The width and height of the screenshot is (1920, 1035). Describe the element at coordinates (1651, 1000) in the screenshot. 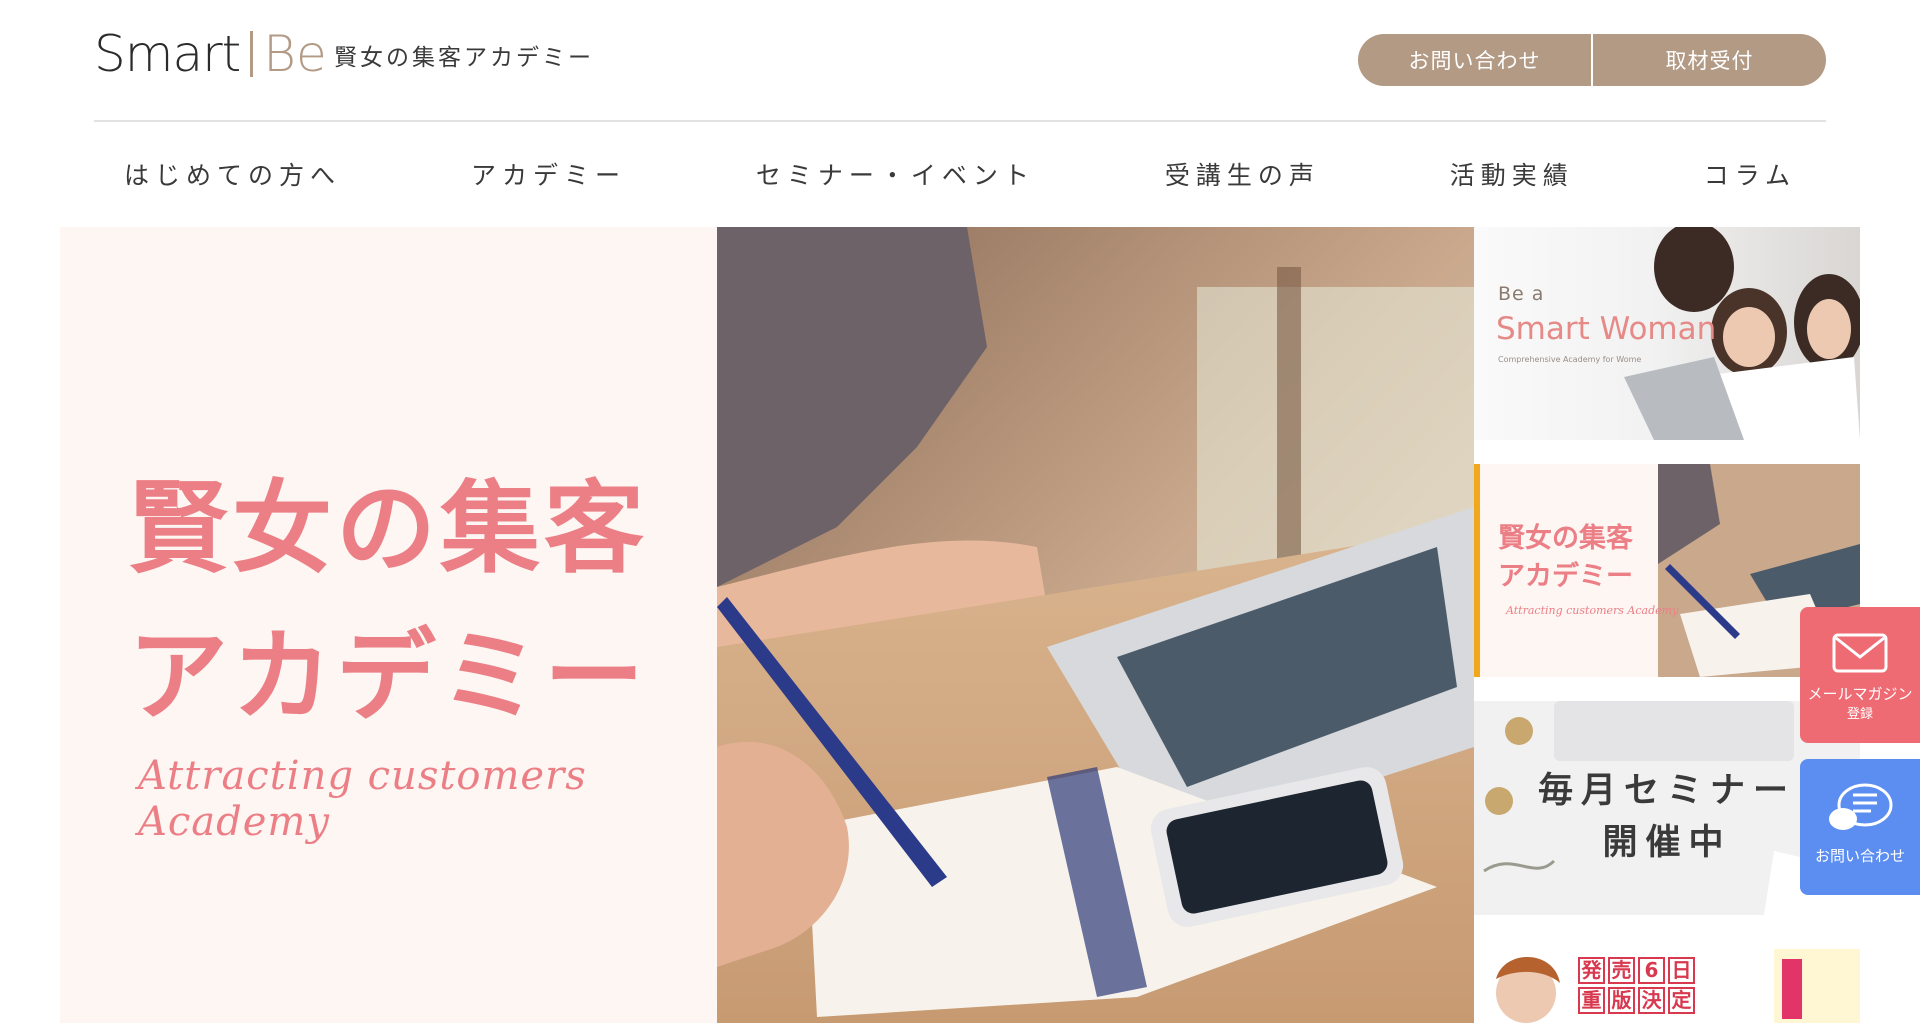

I see `book-char: 決` at that location.